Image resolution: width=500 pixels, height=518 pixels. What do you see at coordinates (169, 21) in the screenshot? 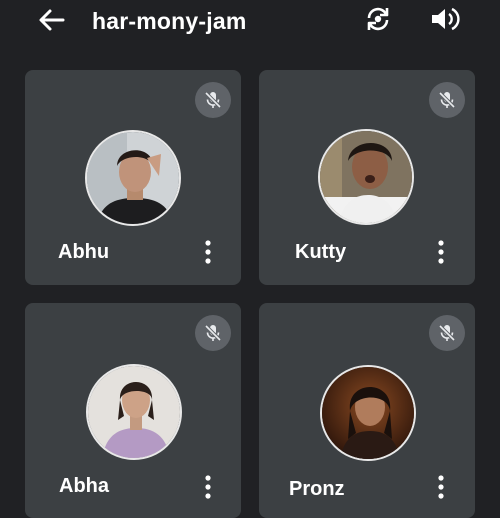
I see `meeting-title: har-mony-jam` at bounding box center [169, 21].